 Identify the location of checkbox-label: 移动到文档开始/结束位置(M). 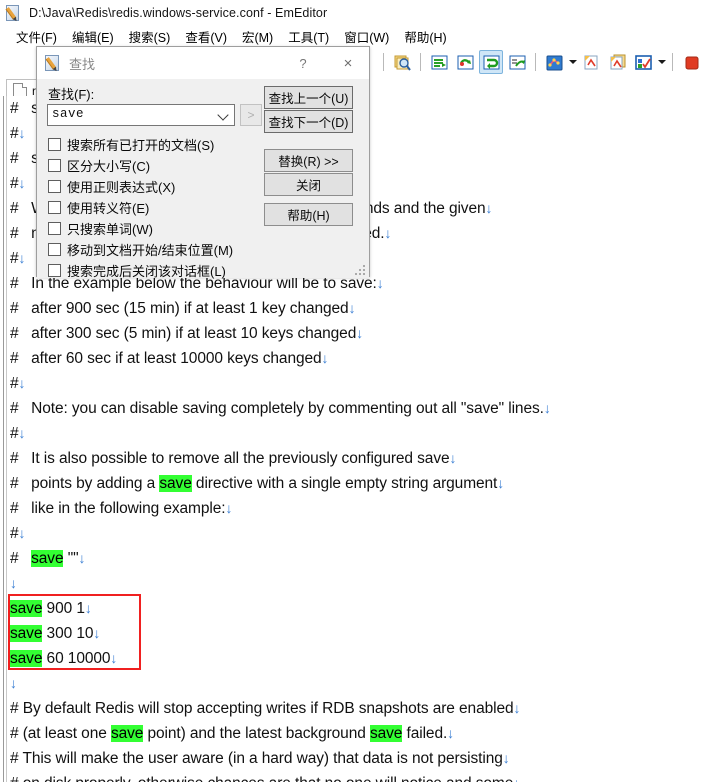
(150, 250).